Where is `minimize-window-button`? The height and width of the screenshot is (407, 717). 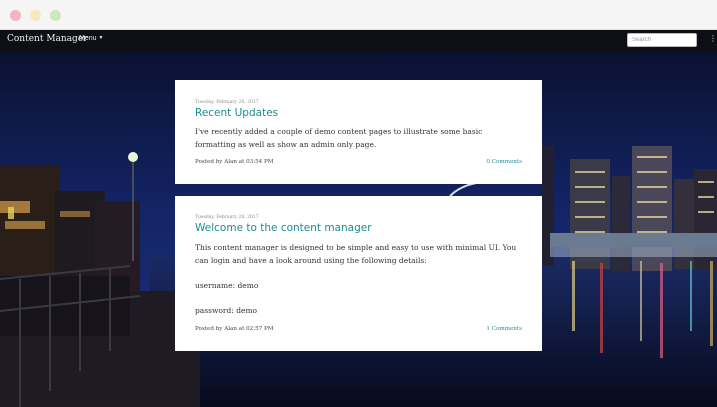 minimize-window-button is located at coordinates (35, 15).